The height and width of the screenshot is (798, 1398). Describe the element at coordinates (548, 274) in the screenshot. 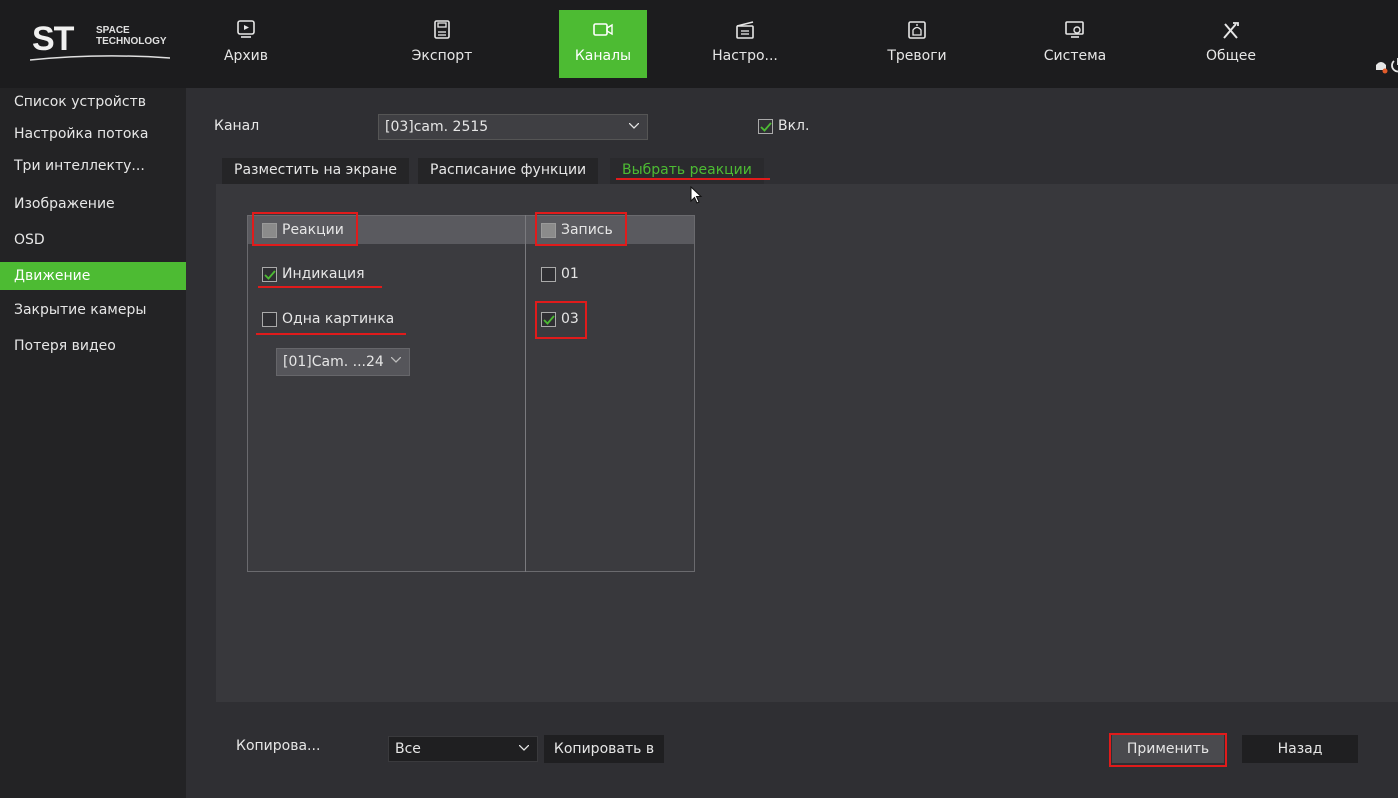

I see `record-01-checkbox` at that location.